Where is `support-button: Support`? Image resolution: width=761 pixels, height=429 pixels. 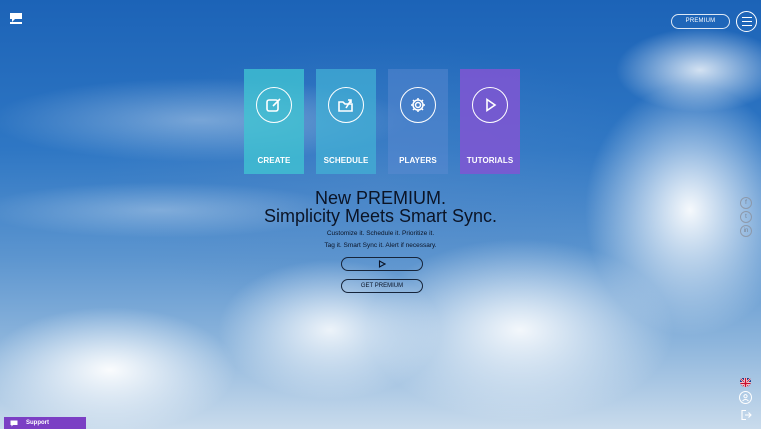
support-button: Support is located at coordinates (45, 423).